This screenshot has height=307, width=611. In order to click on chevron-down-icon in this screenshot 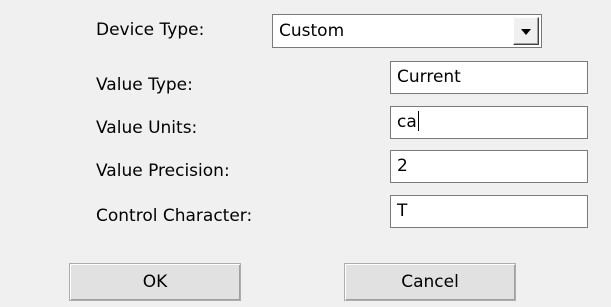, I will do `click(526, 32)`.